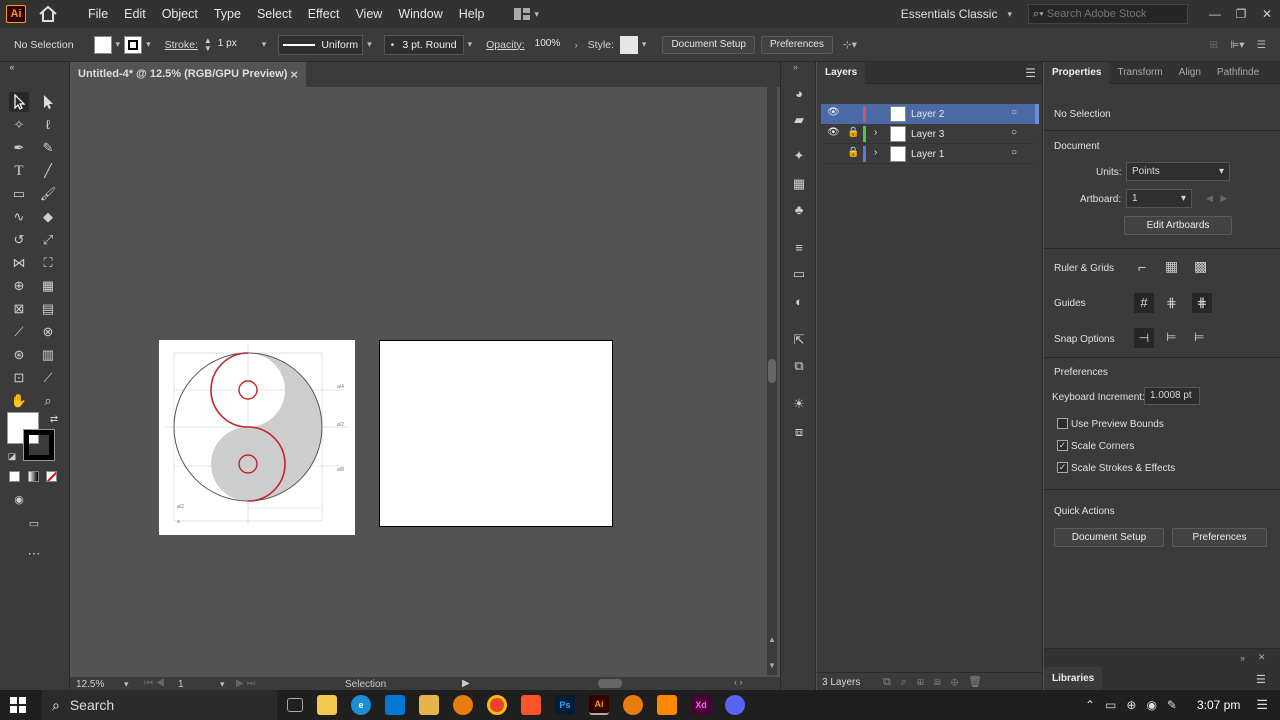 This screenshot has width=1280, height=720. I want to click on symbols-icon: ♣, so click(799, 210).